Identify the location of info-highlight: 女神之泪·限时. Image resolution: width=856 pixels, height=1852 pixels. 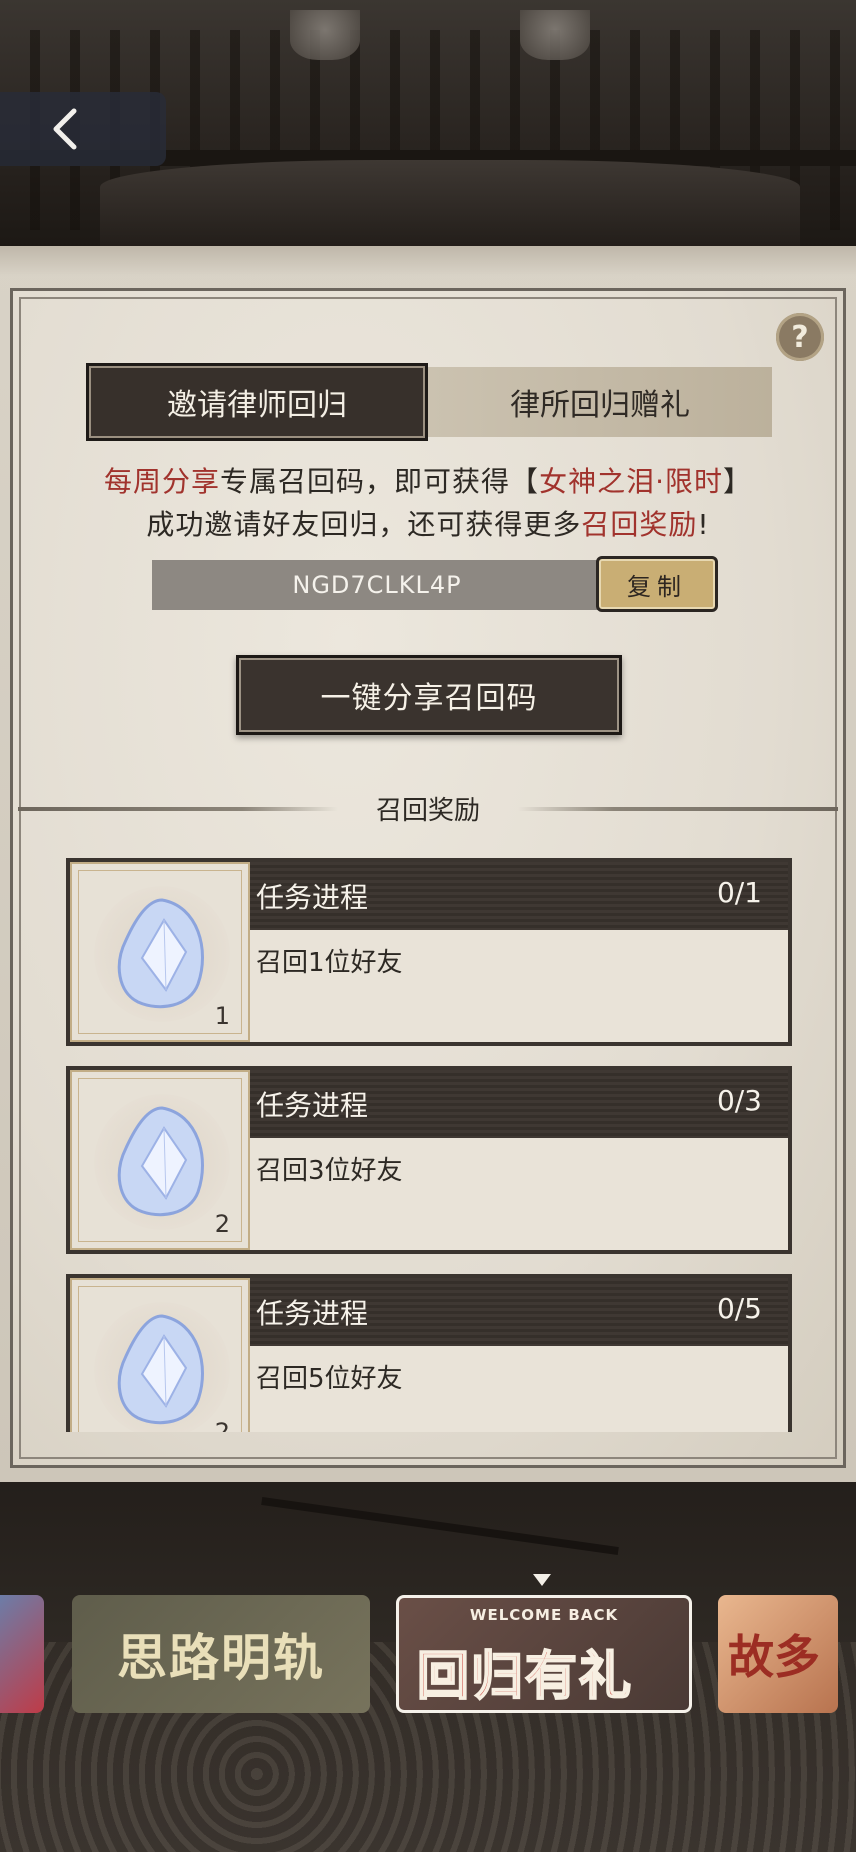
(631, 481).